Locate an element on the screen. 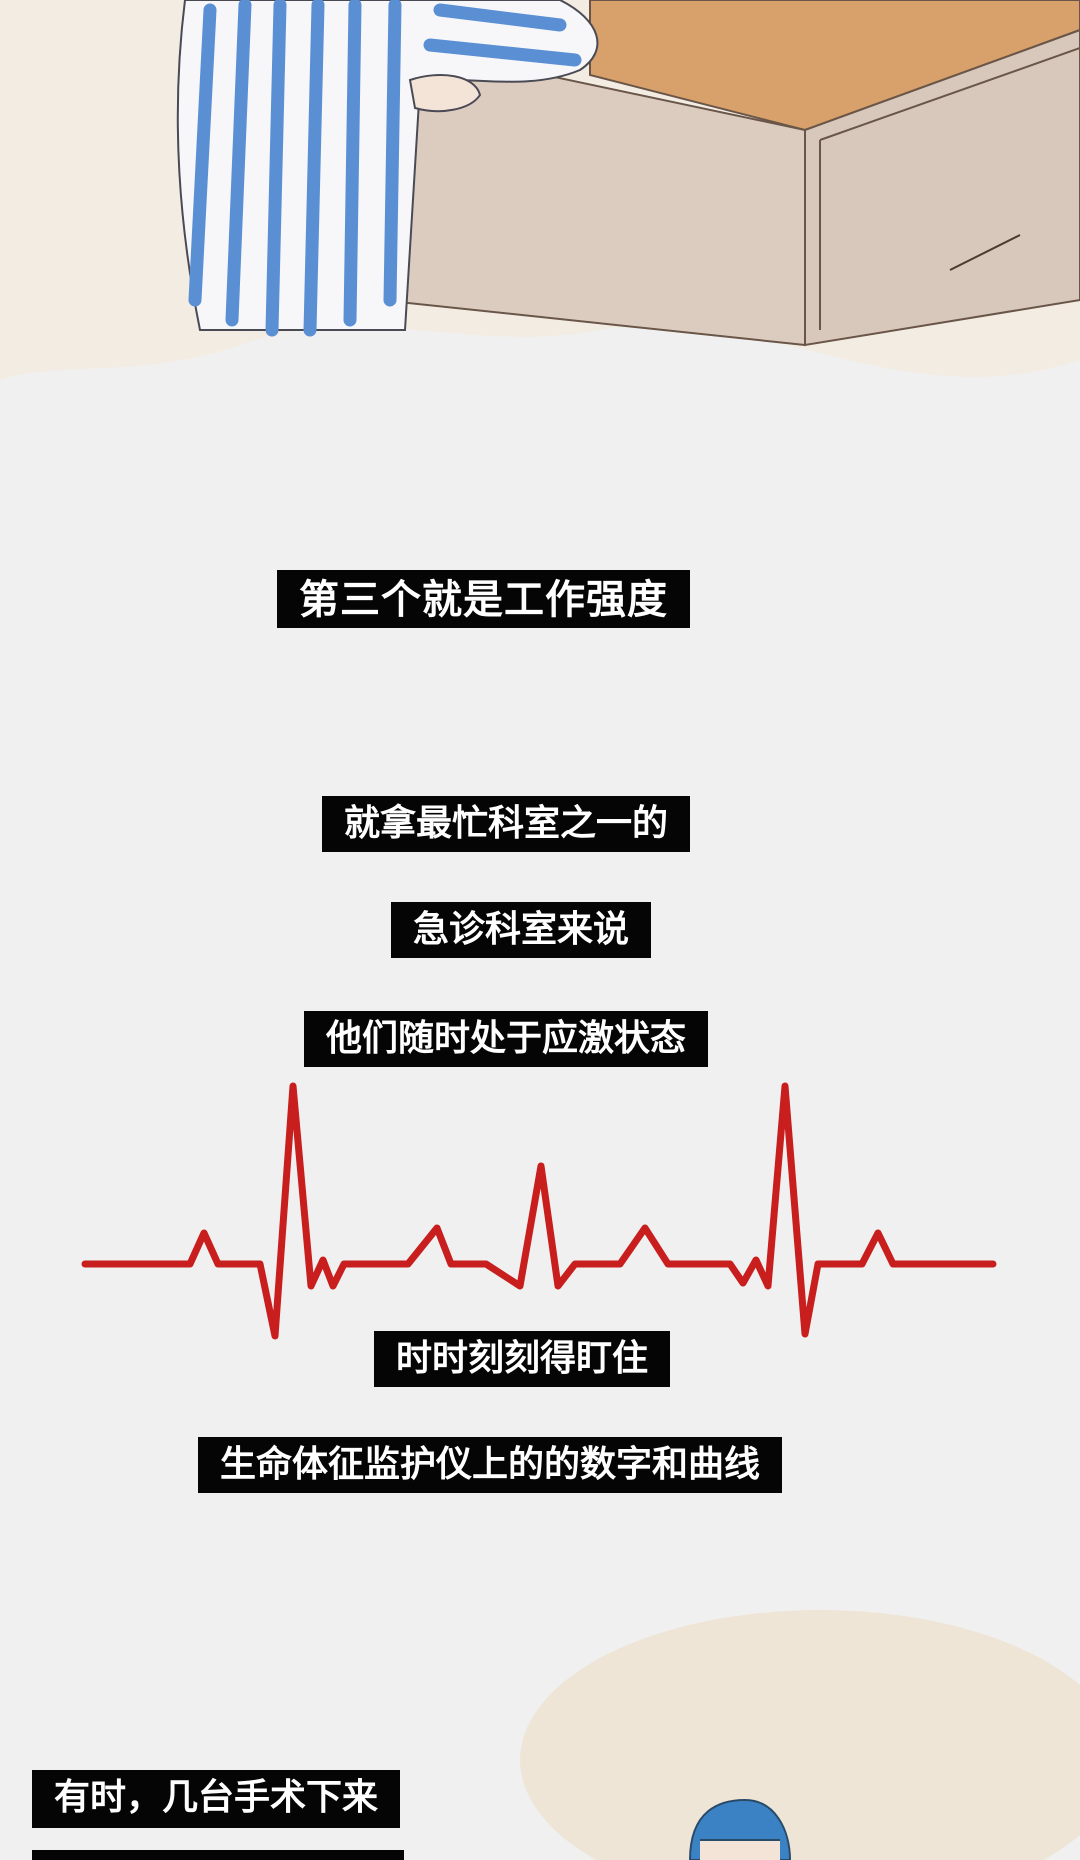  section-title: 第三个就是工作强度 is located at coordinates (483, 599).